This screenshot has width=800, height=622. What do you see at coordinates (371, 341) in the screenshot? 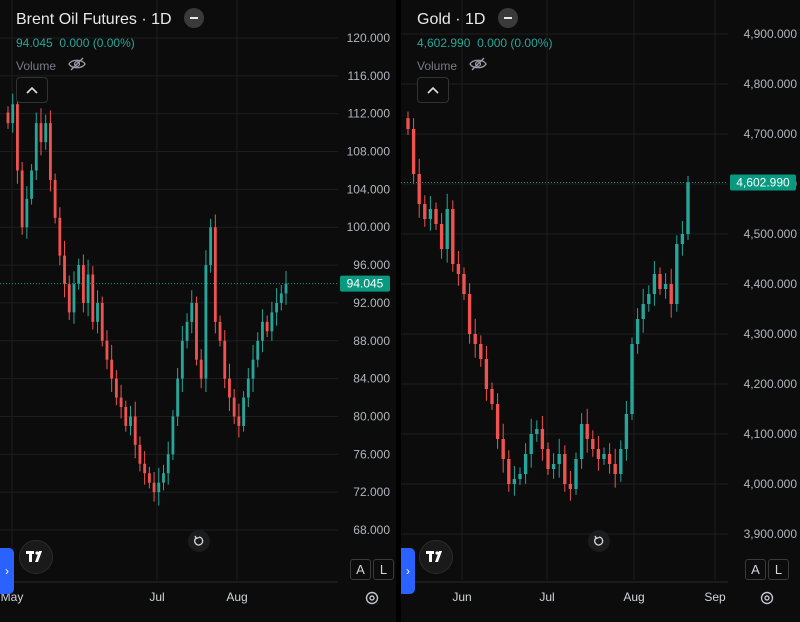
I see `y-tick-label: 88.000` at bounding box center [371, 341].